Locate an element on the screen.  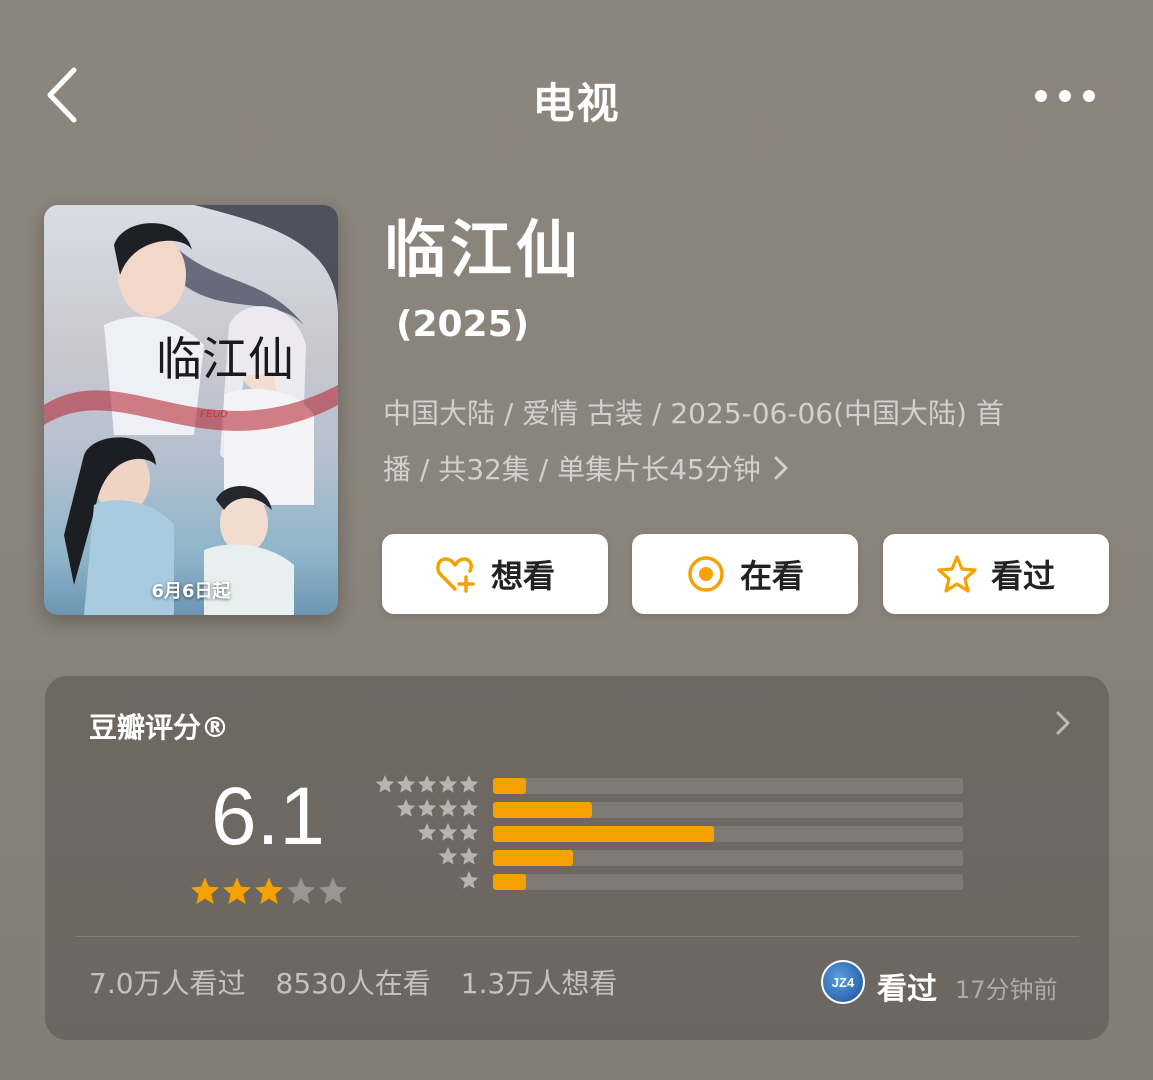
heart-plus-icon is located at coordinates (455, 575).